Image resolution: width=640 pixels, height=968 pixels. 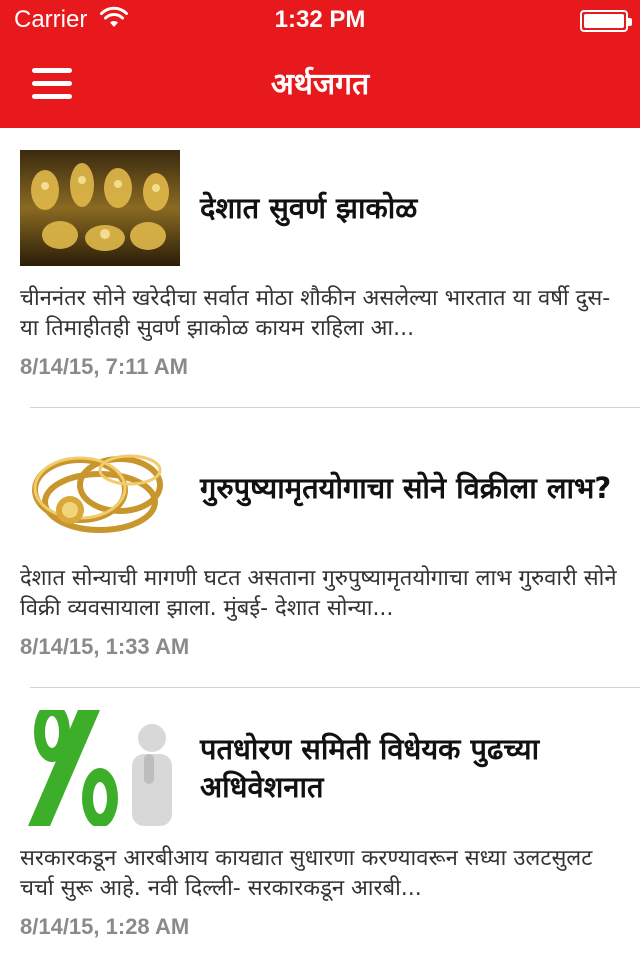 I want to click on page-title: अर्थजगत, so click(x=320, y=84).